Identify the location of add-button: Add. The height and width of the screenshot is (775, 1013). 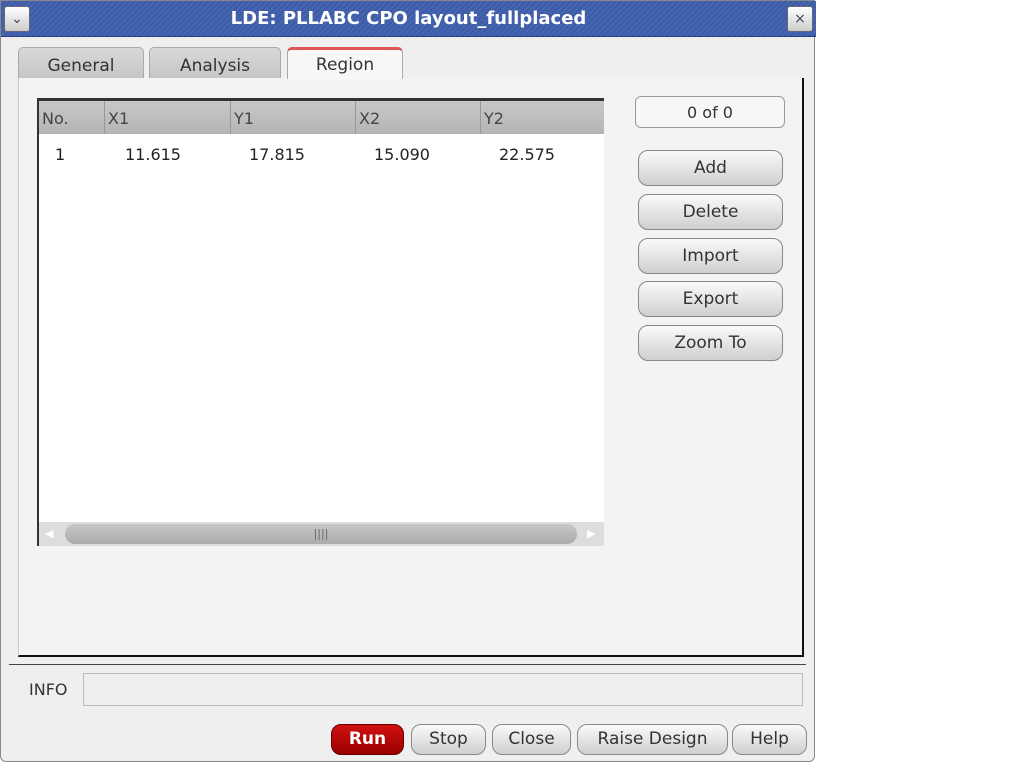
(710, 168).